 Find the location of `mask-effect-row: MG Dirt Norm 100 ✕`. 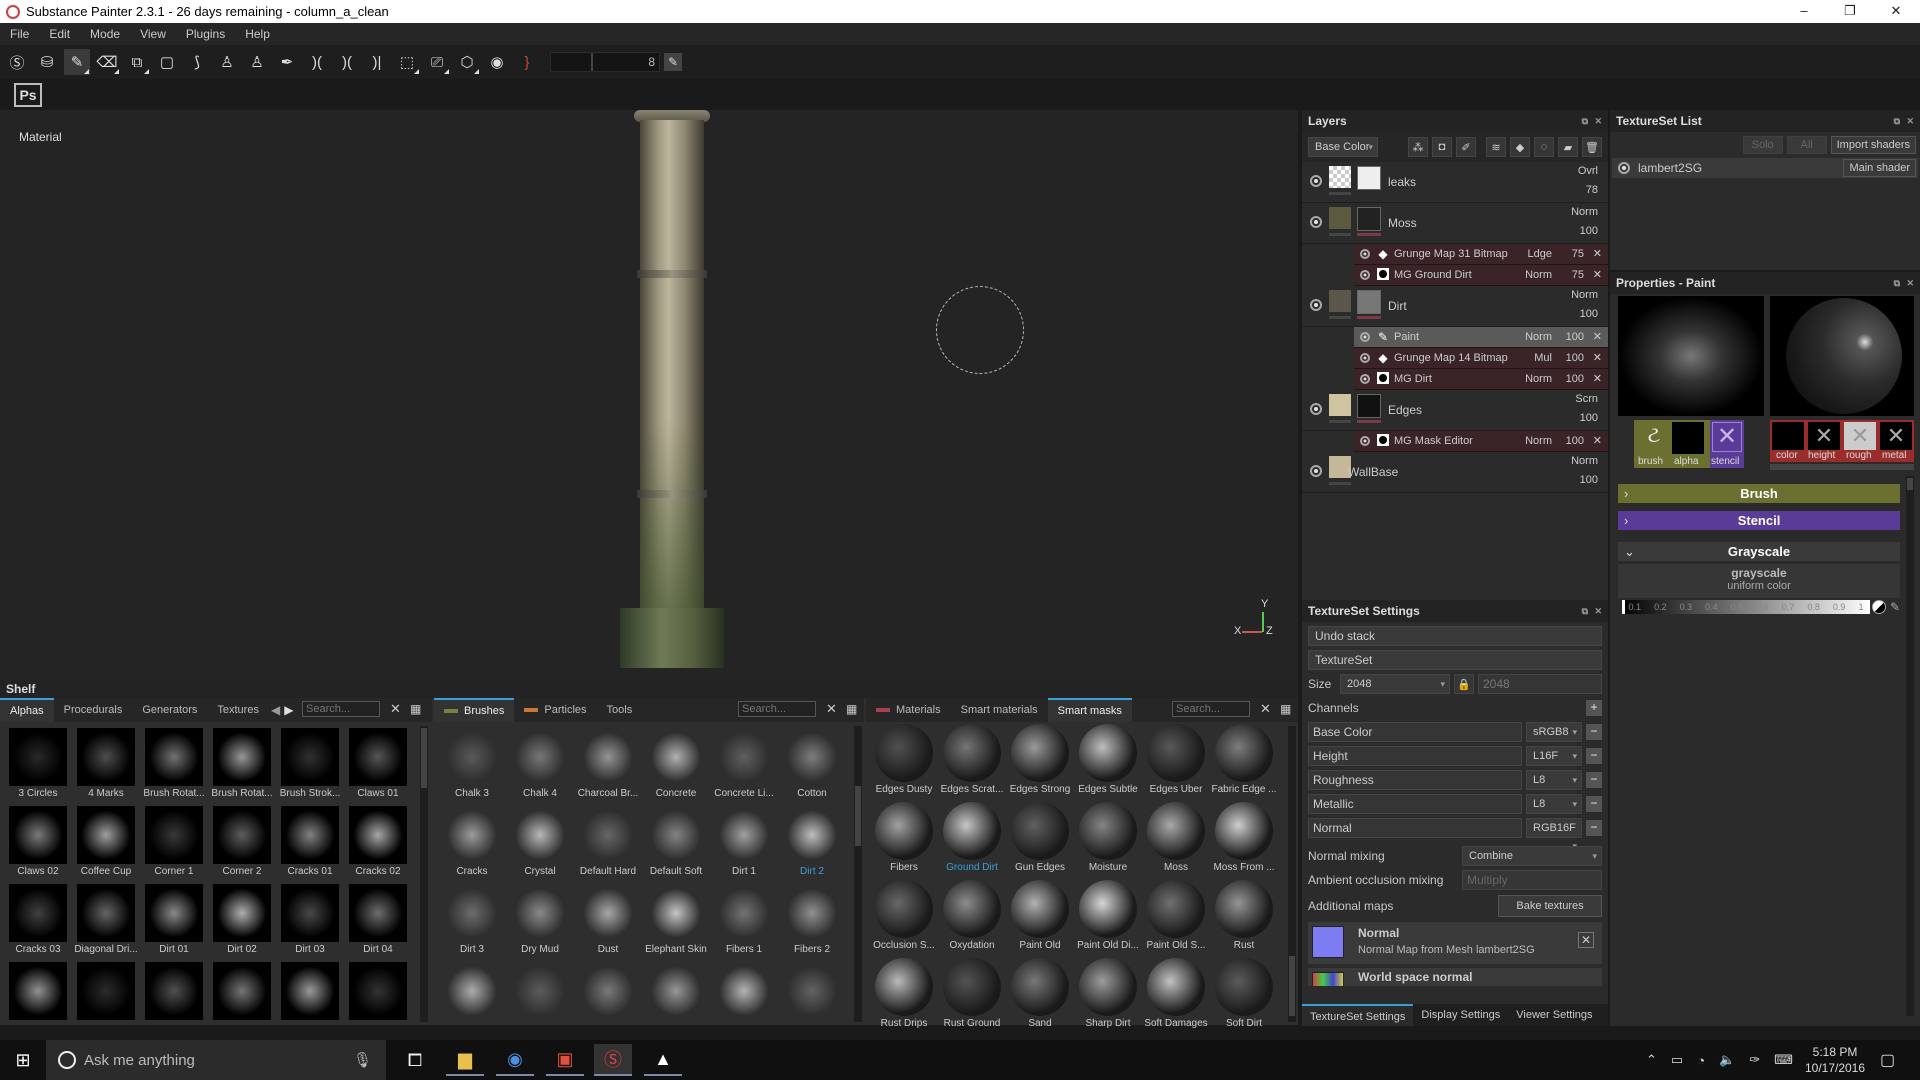

mask-effect-row: MG Dirt Norm 100 ✕ is located at coordinates (1481, 379).